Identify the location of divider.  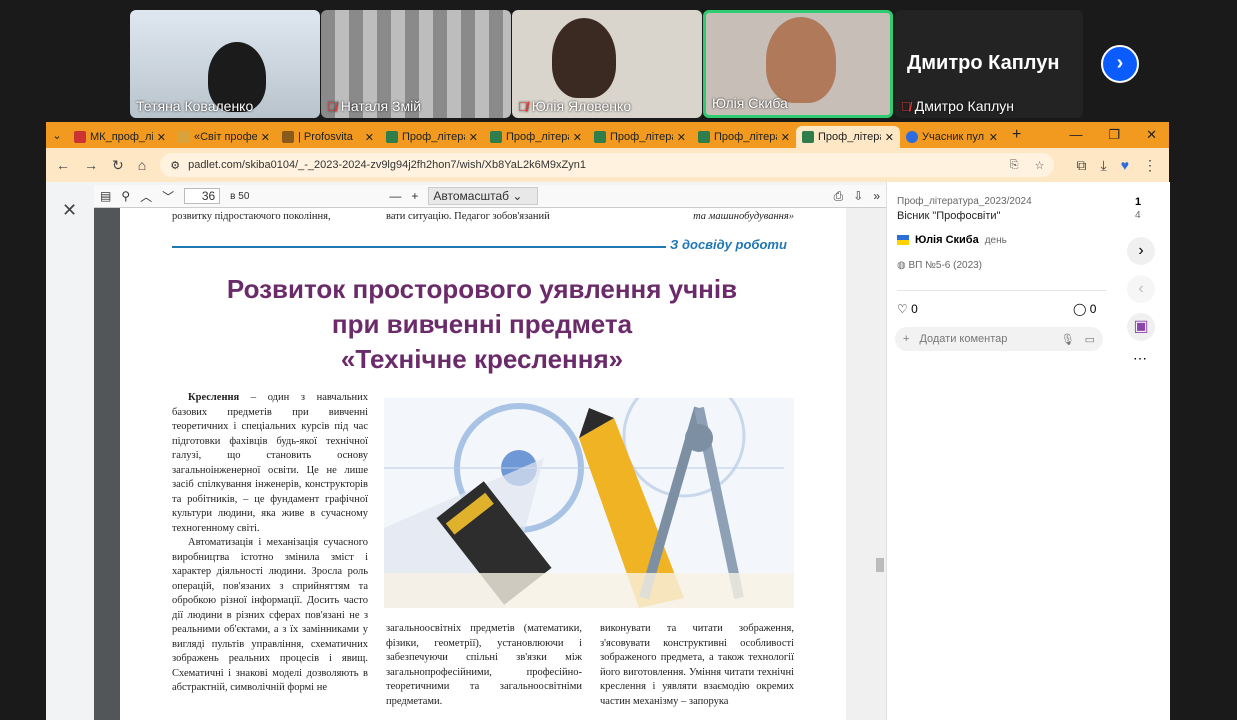
(1002, 290).